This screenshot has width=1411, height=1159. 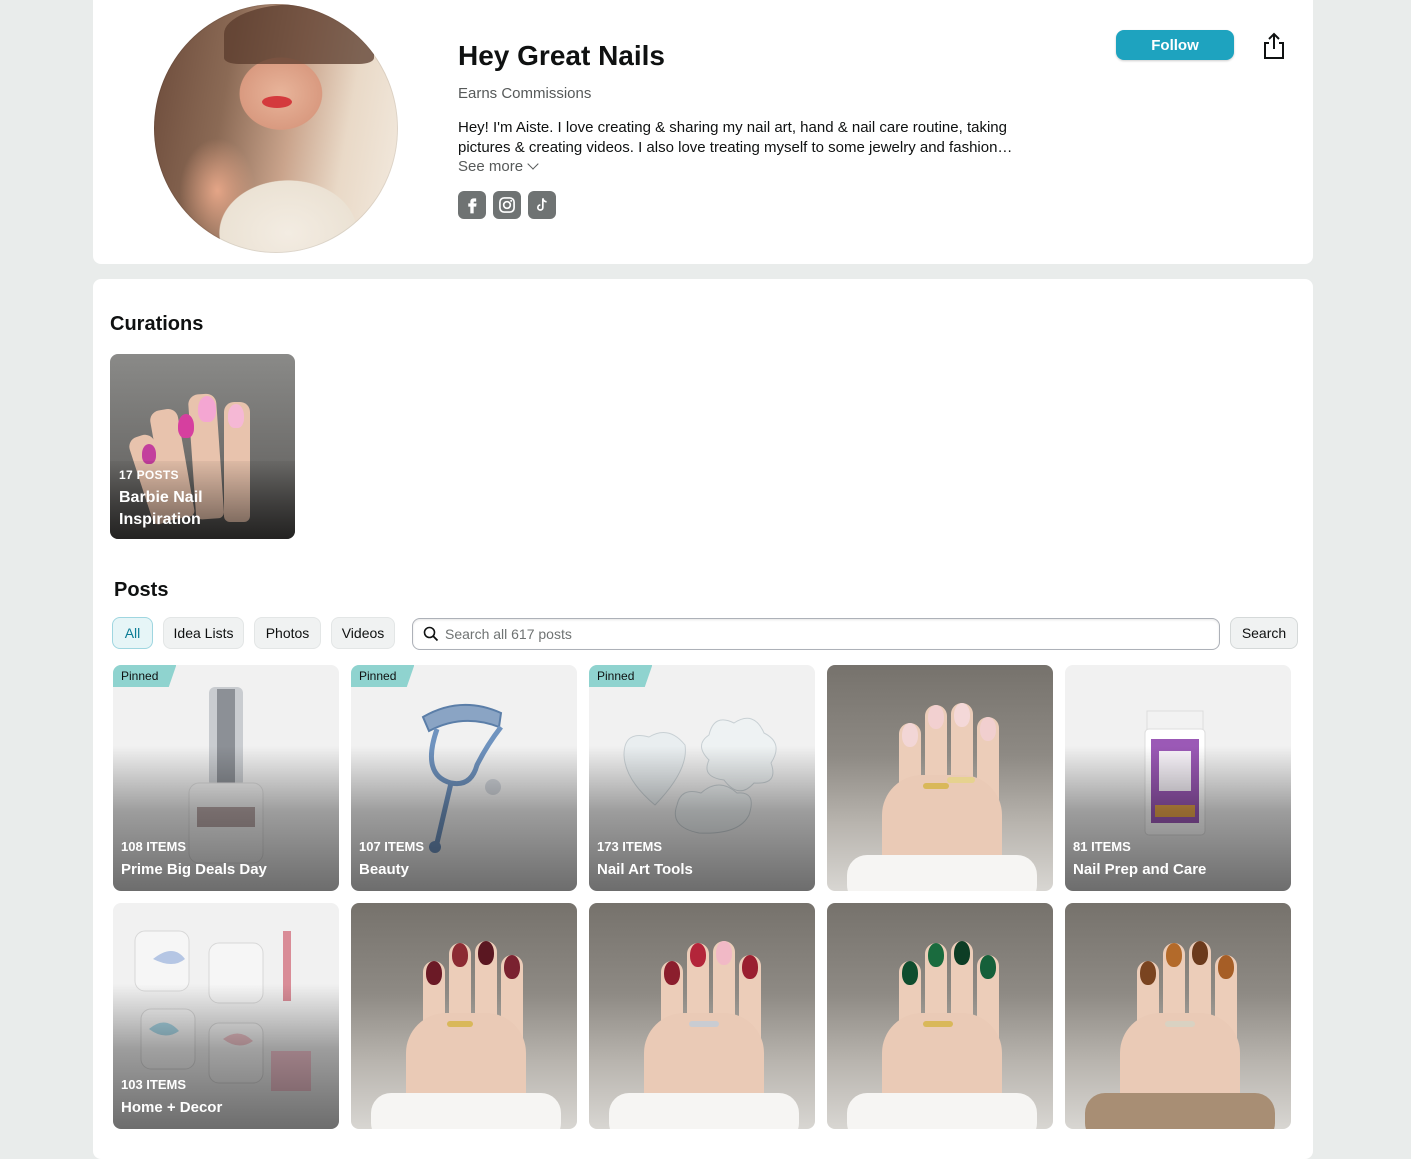 What do you see at coordinates (1264, 633) in the screenshot?
I see `search-button: Search` at bounding box center [1264, 633].